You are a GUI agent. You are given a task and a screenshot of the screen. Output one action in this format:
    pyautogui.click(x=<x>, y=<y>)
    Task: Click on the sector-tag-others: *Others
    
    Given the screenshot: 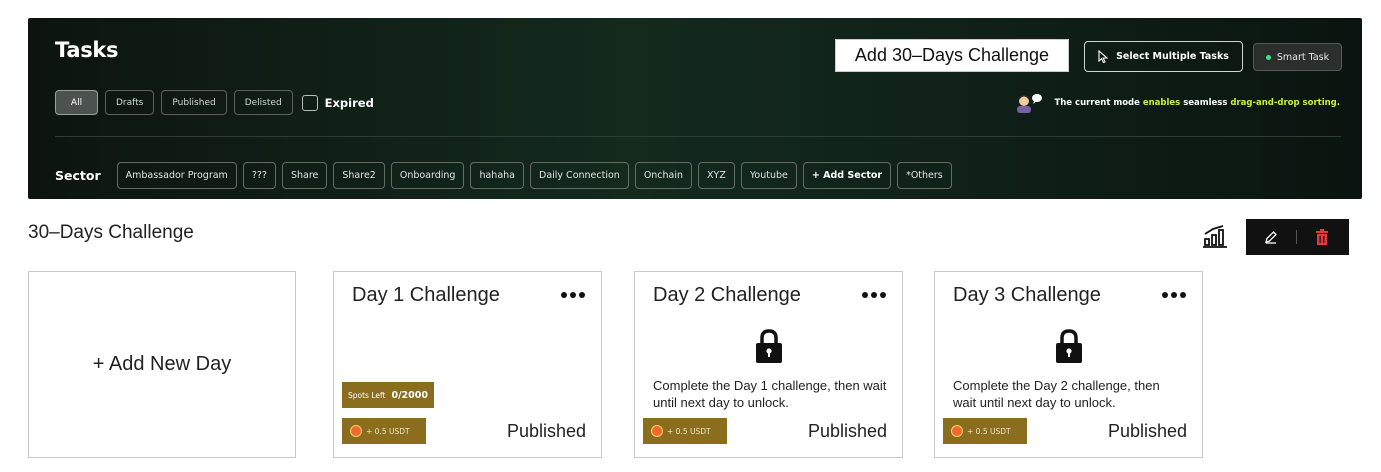 What is the action you would take?
    pyautogui.click(x=924, y=175)
    